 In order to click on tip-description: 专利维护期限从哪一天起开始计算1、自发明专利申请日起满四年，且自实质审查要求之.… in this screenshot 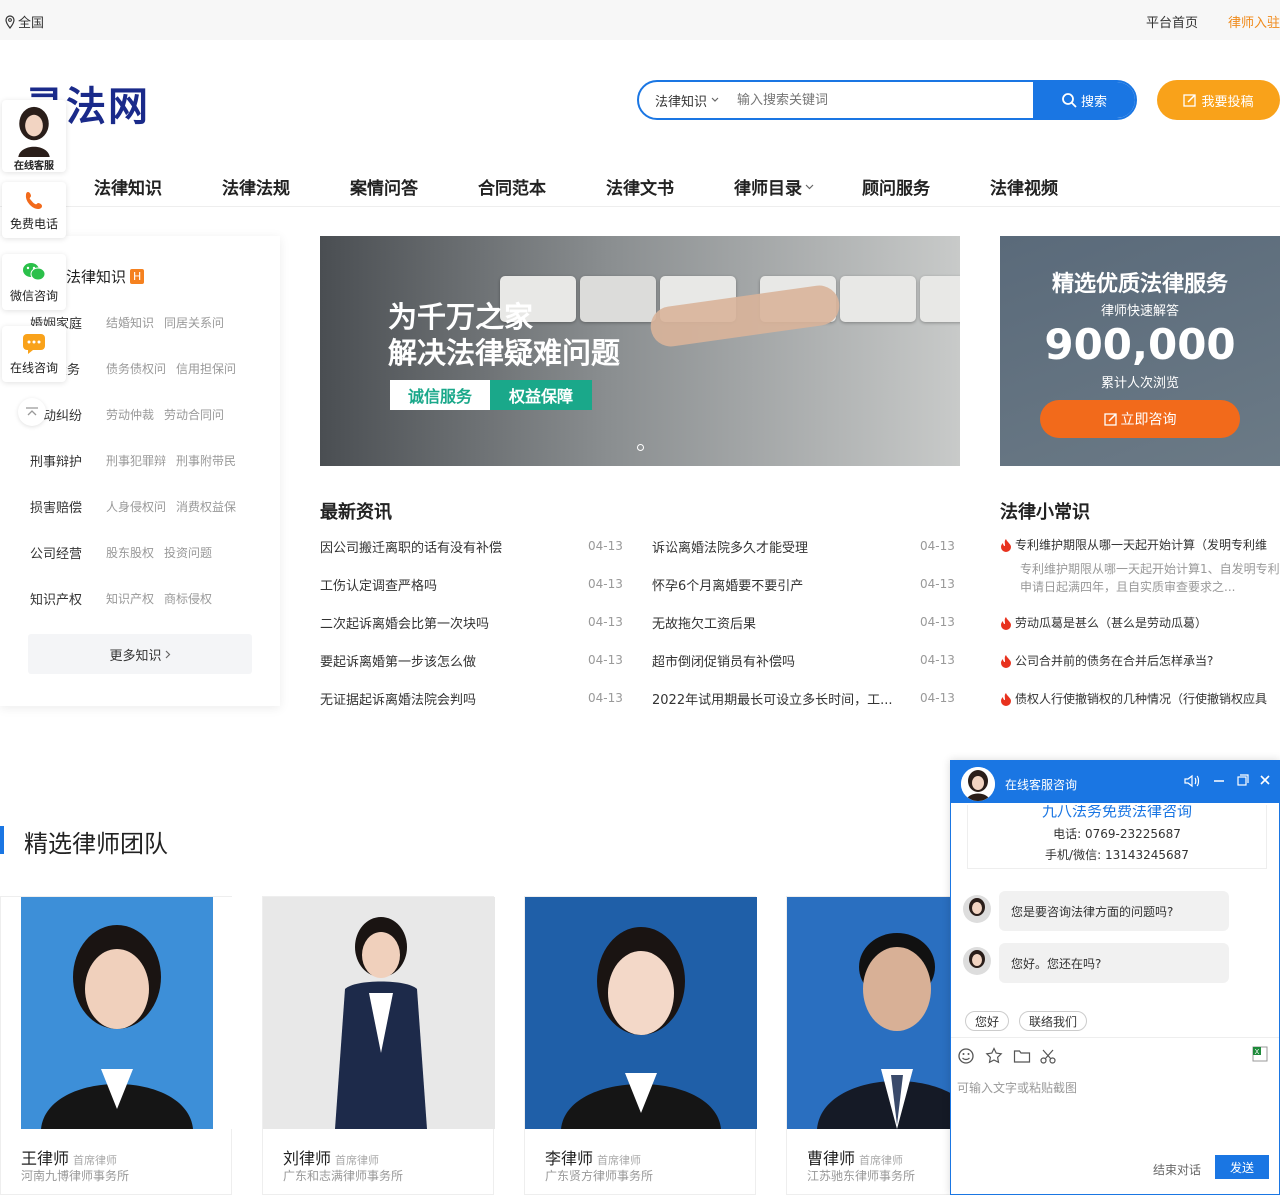, I will do `click(1150, 578)`.